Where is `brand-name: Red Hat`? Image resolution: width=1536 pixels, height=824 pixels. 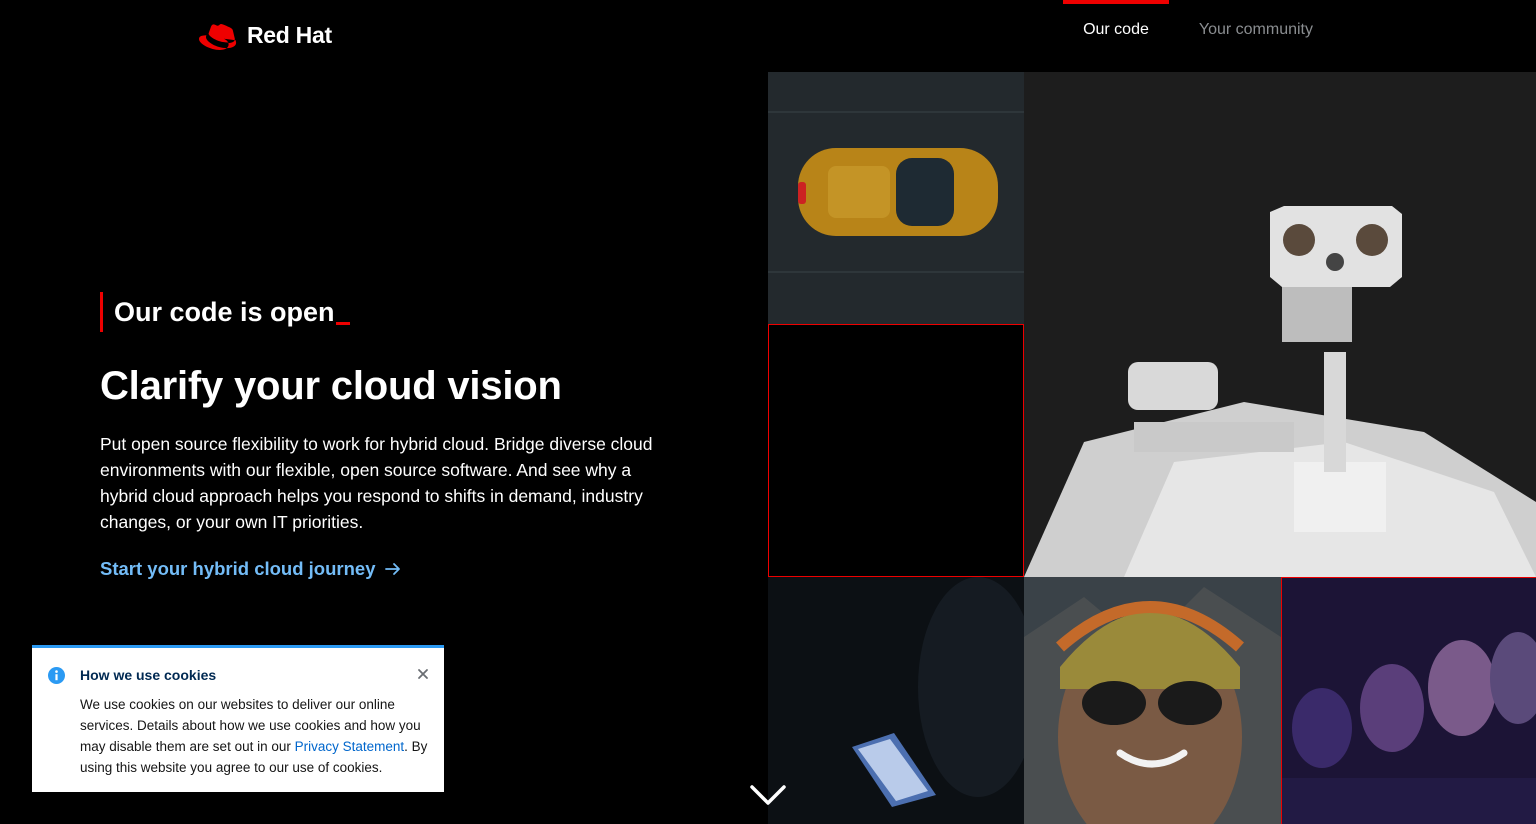 brand-name: Red Hat is located at coordinates (289, 34).